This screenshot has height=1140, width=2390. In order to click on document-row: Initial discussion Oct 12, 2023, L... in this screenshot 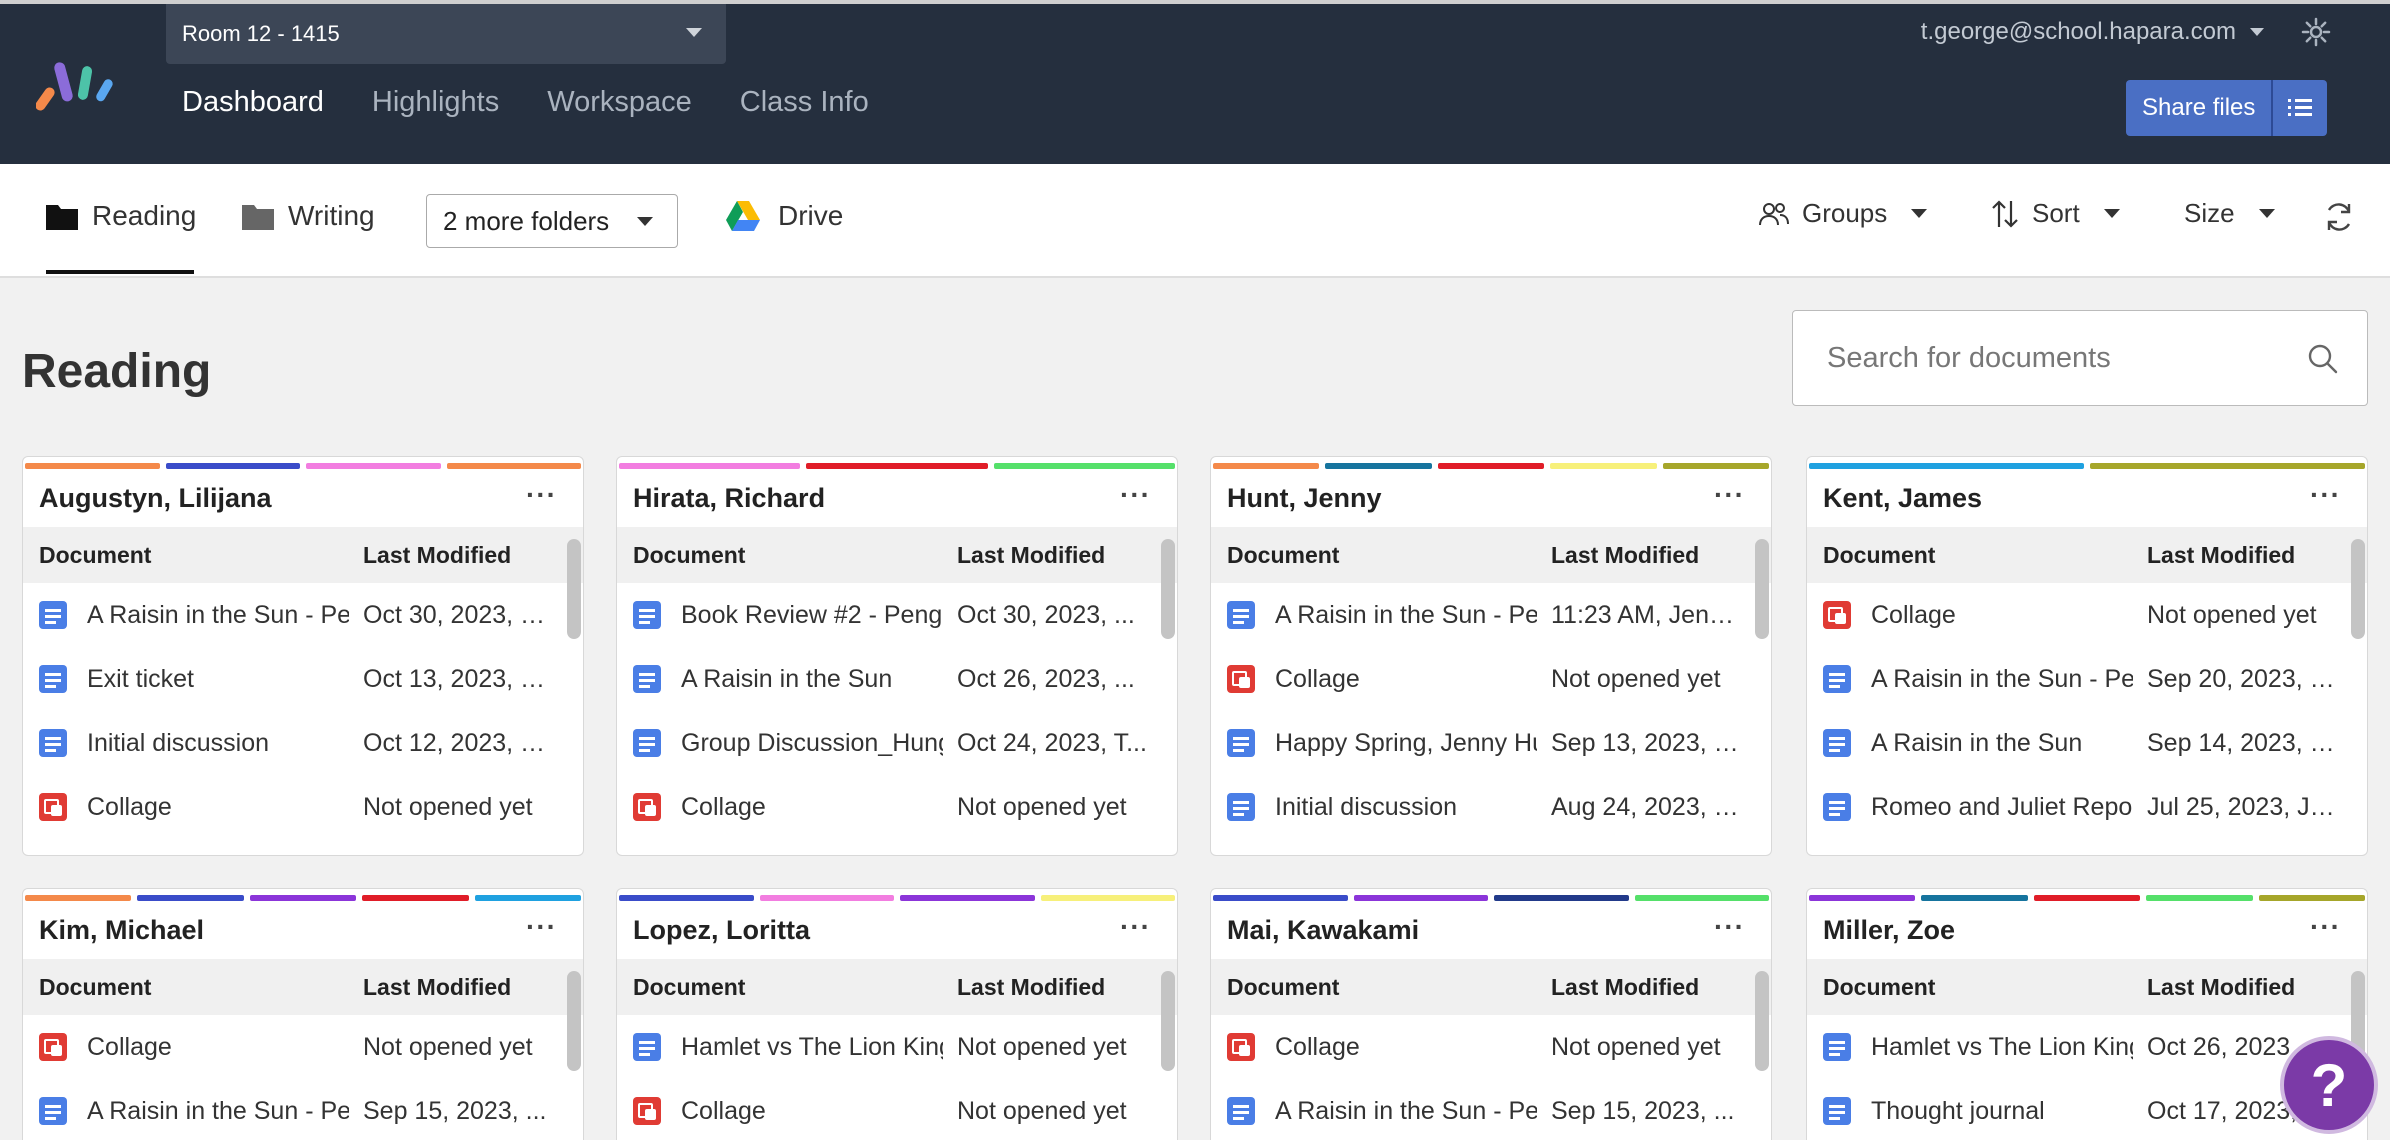, I will do `click(303, 743)`.